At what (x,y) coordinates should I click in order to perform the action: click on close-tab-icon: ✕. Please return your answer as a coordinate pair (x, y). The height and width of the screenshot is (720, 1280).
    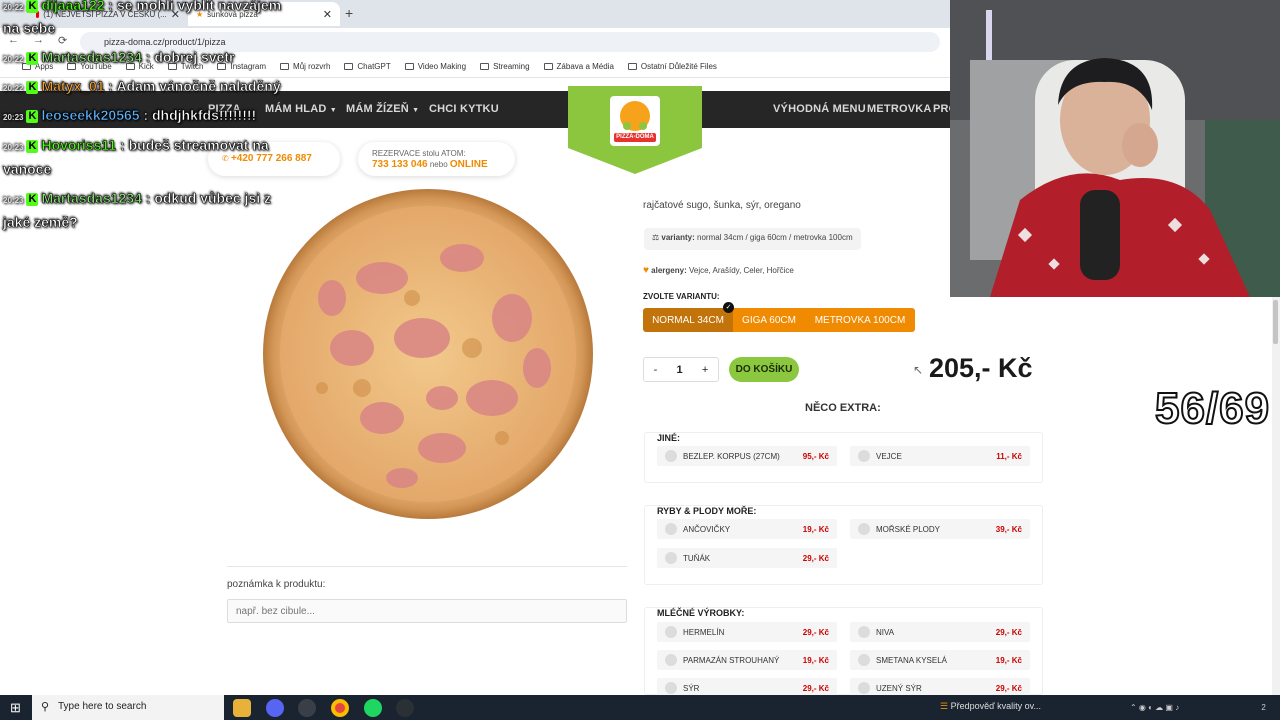
    Looking at the image, I should click on (327, 14).